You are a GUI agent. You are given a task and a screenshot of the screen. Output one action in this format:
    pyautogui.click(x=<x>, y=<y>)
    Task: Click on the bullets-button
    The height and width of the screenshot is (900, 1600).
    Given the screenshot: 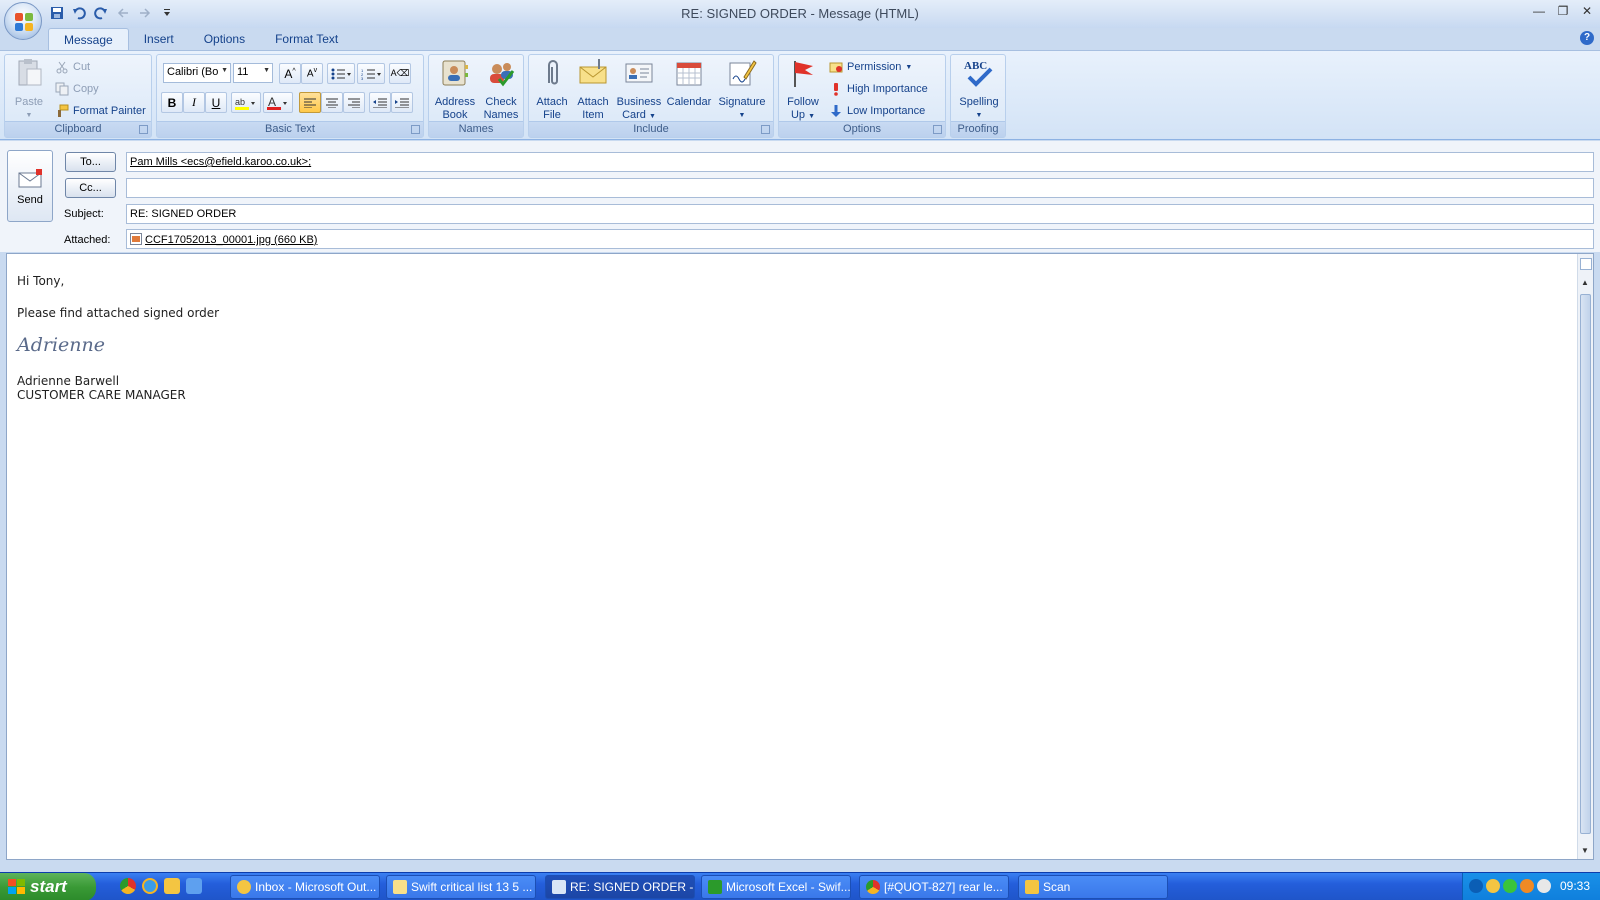 What is the action you would take?
    pyautogui.click(x=341, y=73)
    